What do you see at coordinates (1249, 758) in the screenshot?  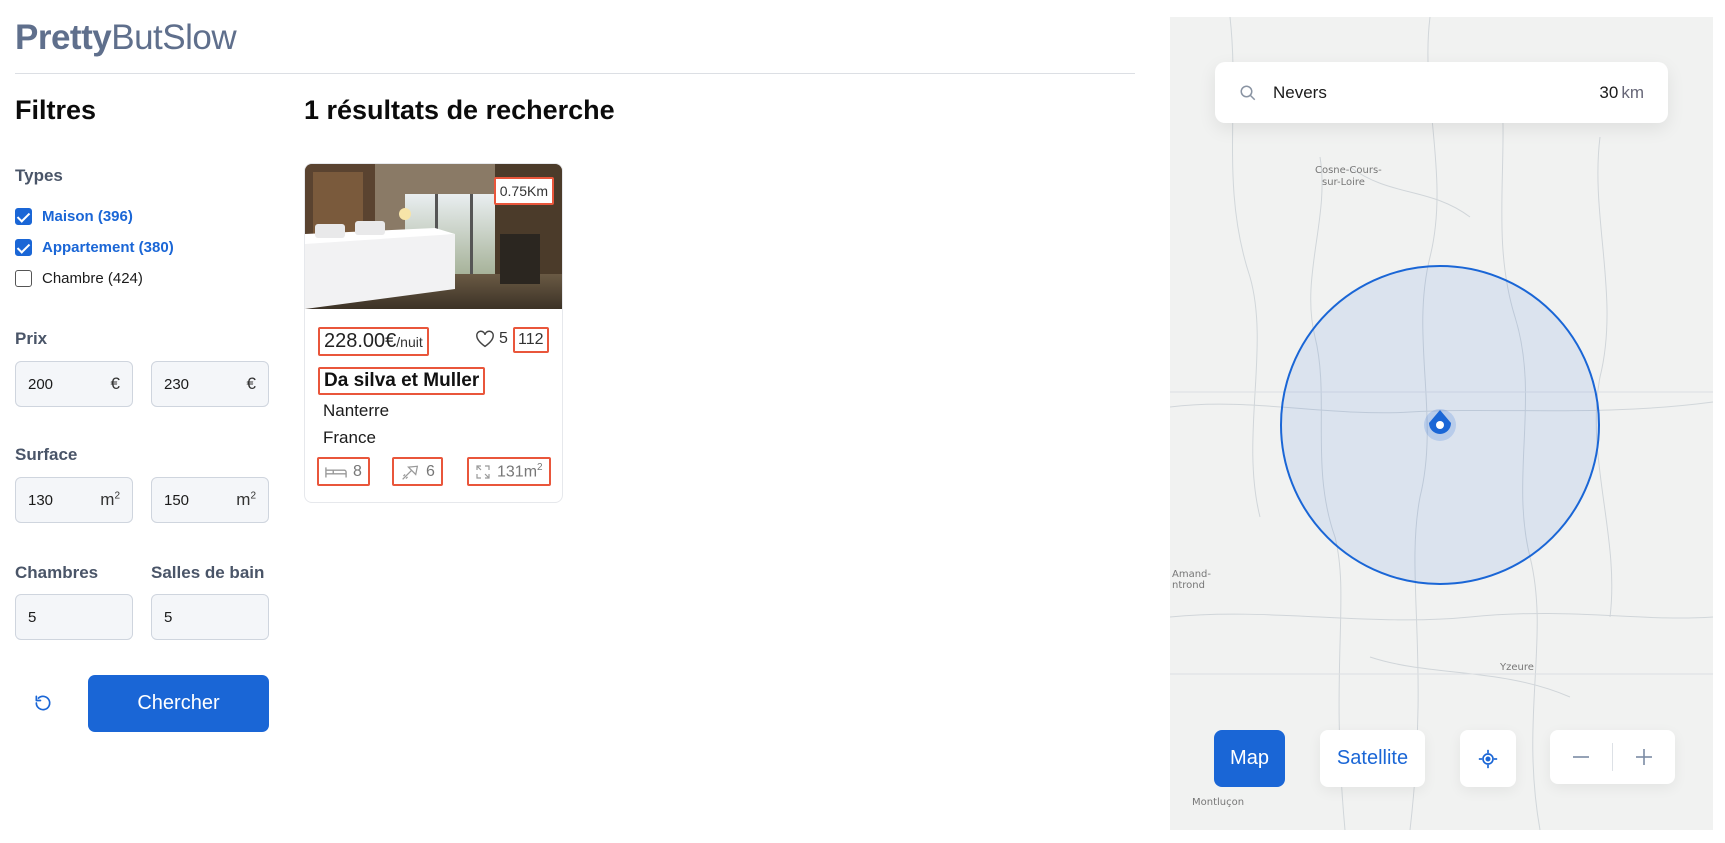 I see `map-view-button: Map` at bounding box center [1249, 758].